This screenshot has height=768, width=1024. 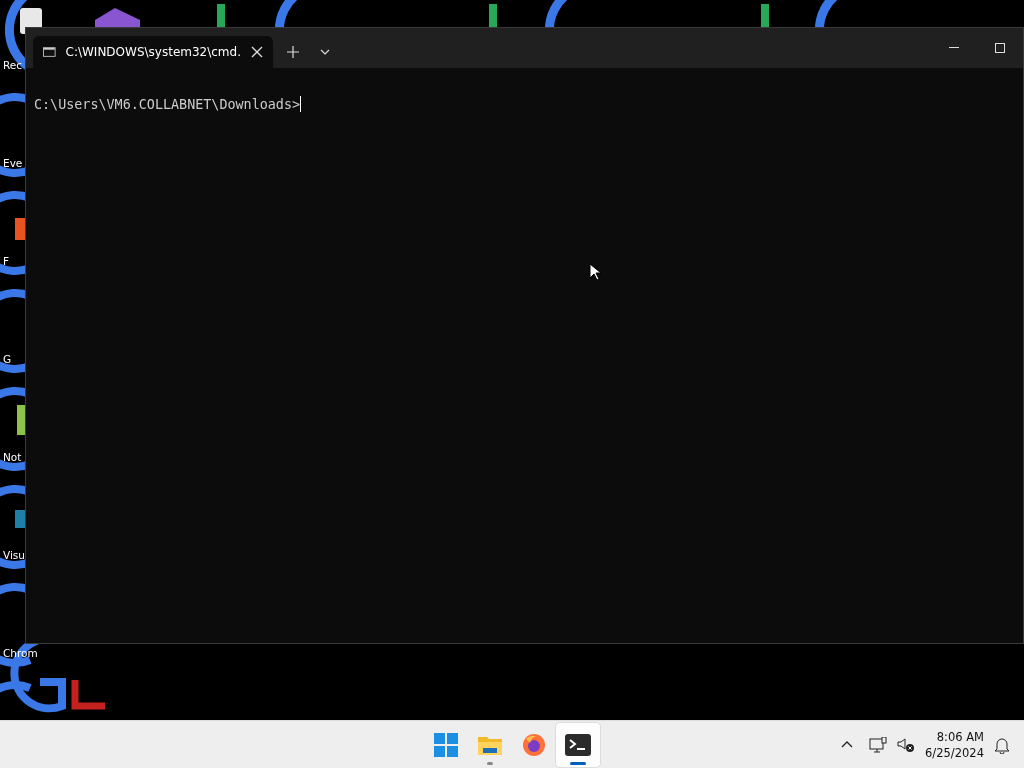 I want to click on mouse-pointer-icon, so click(x=595, y=272).